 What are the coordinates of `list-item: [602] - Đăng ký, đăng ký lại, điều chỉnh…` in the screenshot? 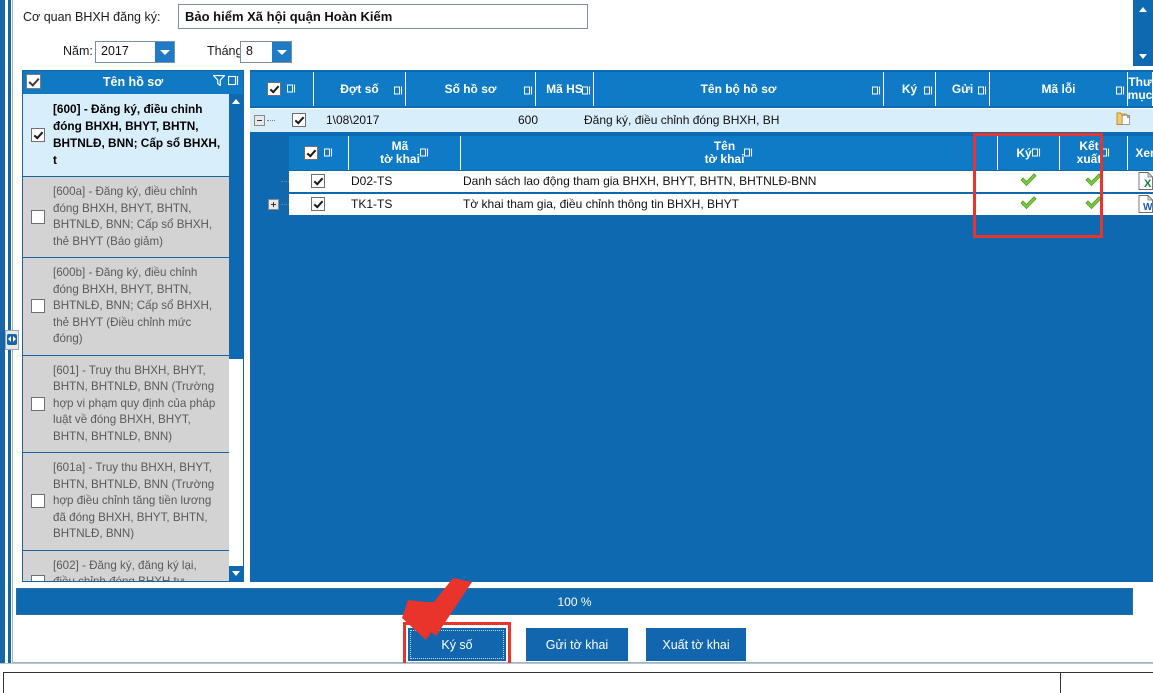 It's located at (126, 566).